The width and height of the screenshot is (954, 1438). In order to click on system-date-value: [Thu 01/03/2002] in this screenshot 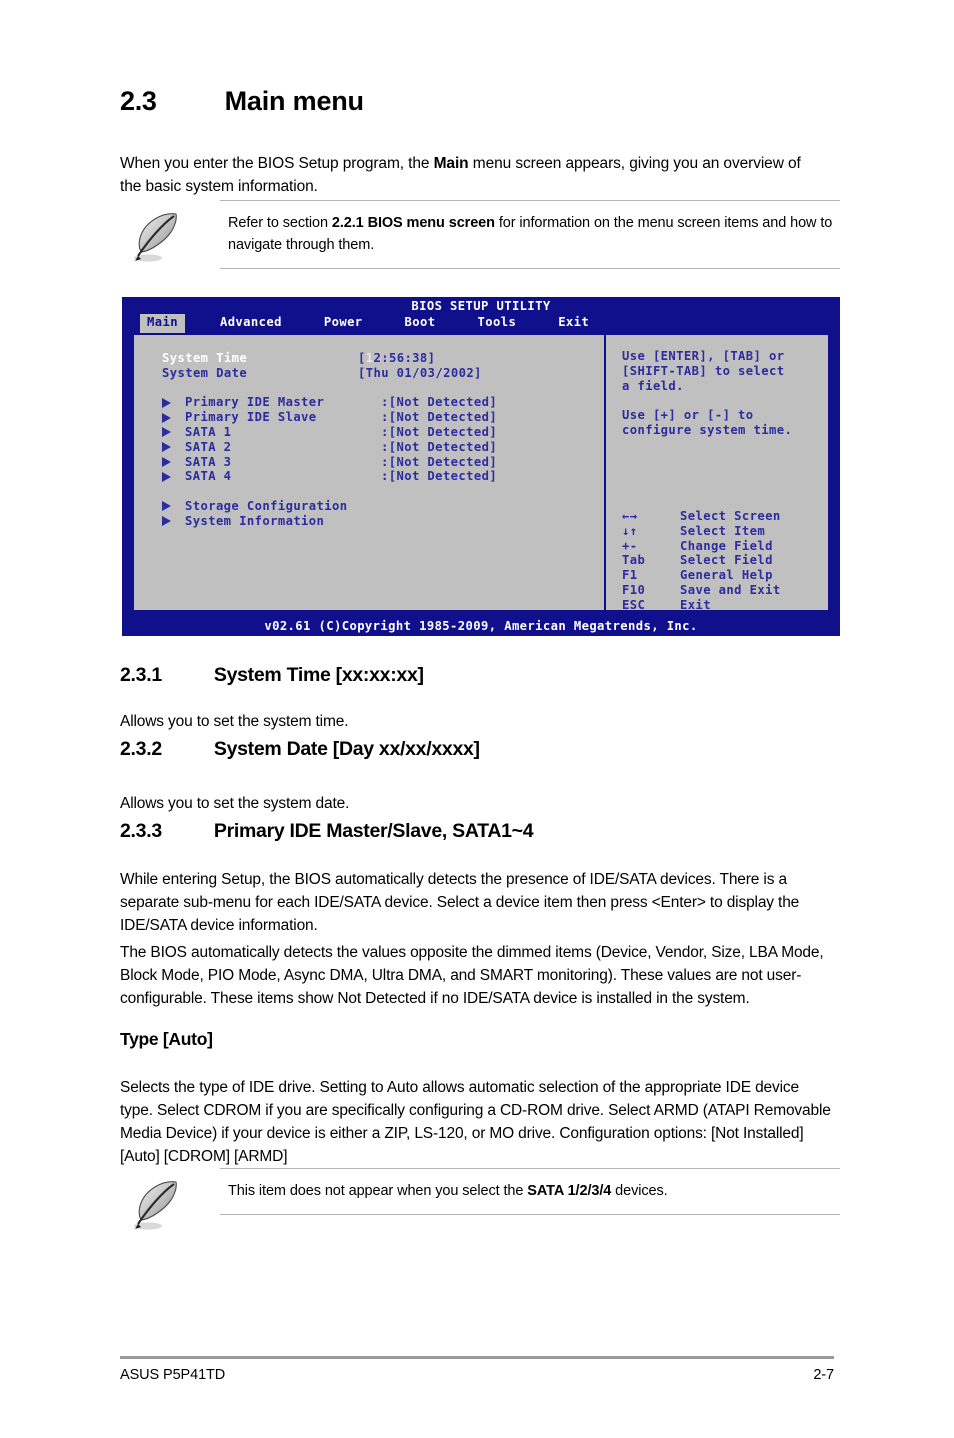, I will do `click(420, 373)`.